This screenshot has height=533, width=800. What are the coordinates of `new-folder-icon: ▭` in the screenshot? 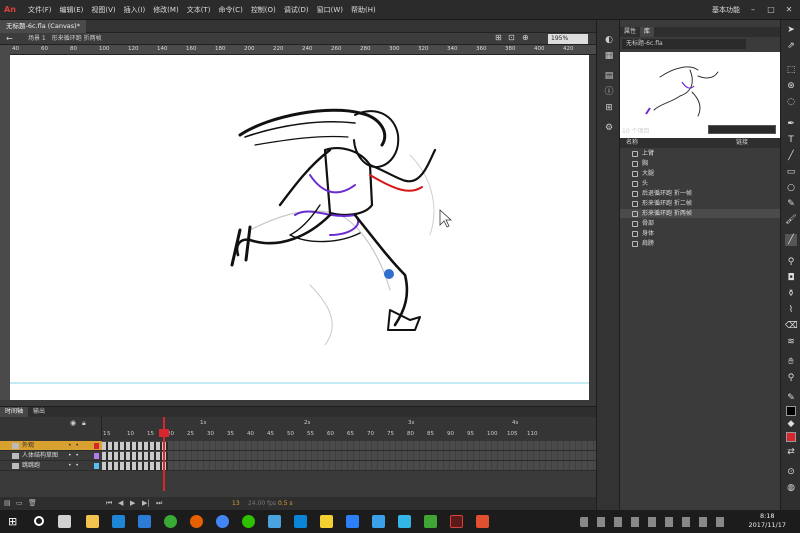 It's located at (19, 503).